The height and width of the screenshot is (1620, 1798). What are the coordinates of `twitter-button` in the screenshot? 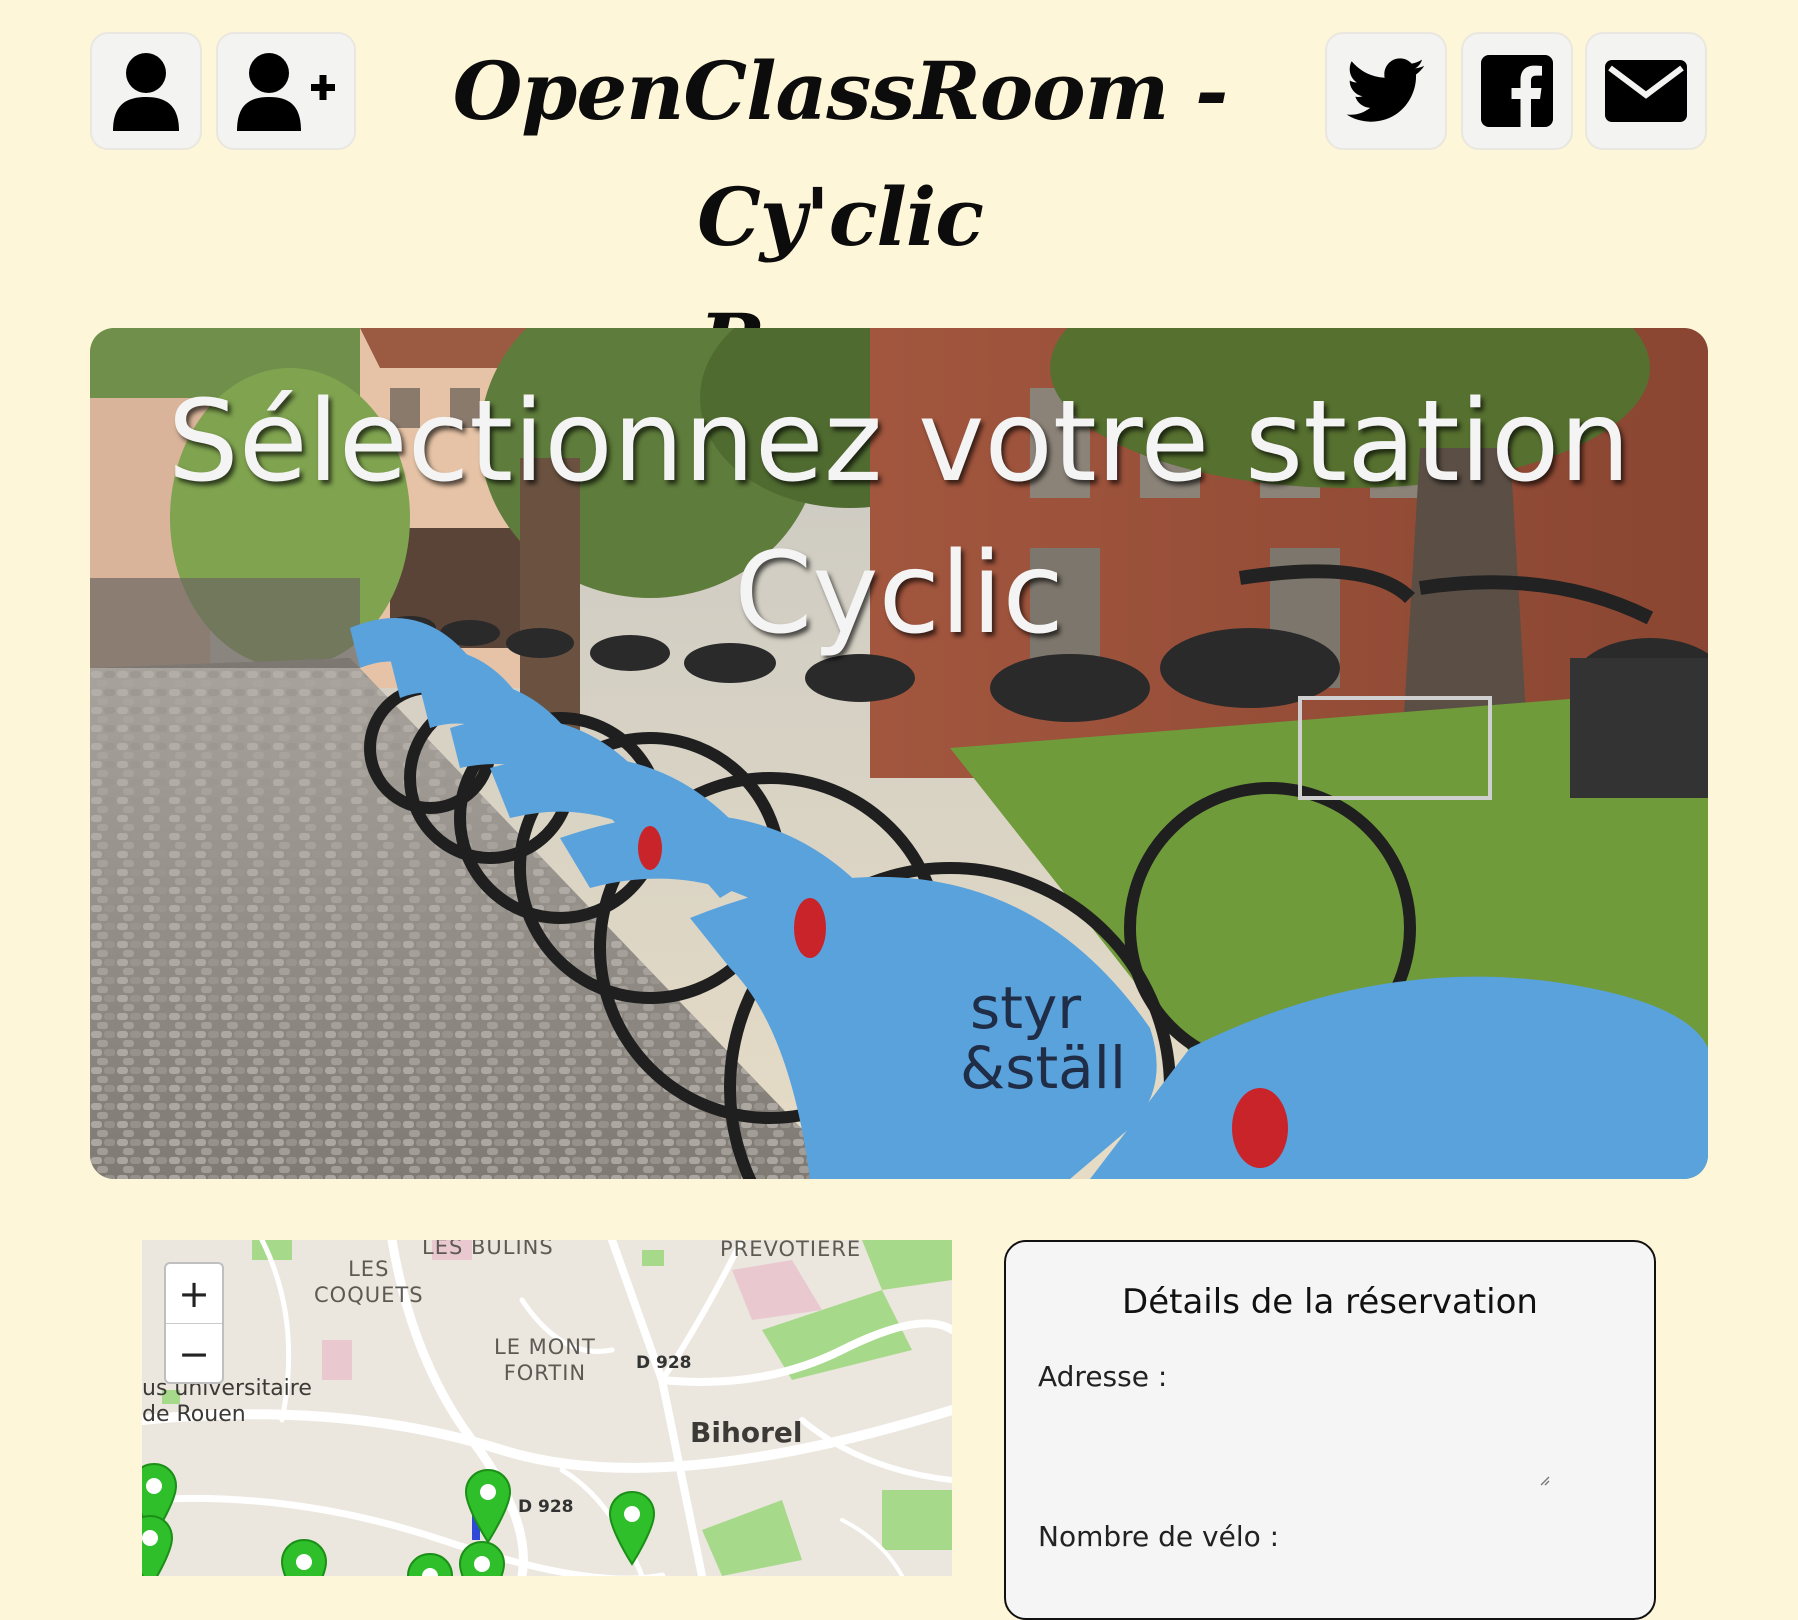 It's located at (1386, 91).